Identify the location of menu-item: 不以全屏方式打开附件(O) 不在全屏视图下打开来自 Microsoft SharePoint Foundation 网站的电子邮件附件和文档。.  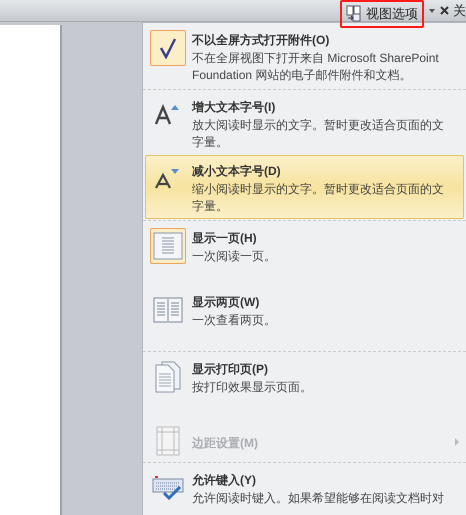
(304, 56).